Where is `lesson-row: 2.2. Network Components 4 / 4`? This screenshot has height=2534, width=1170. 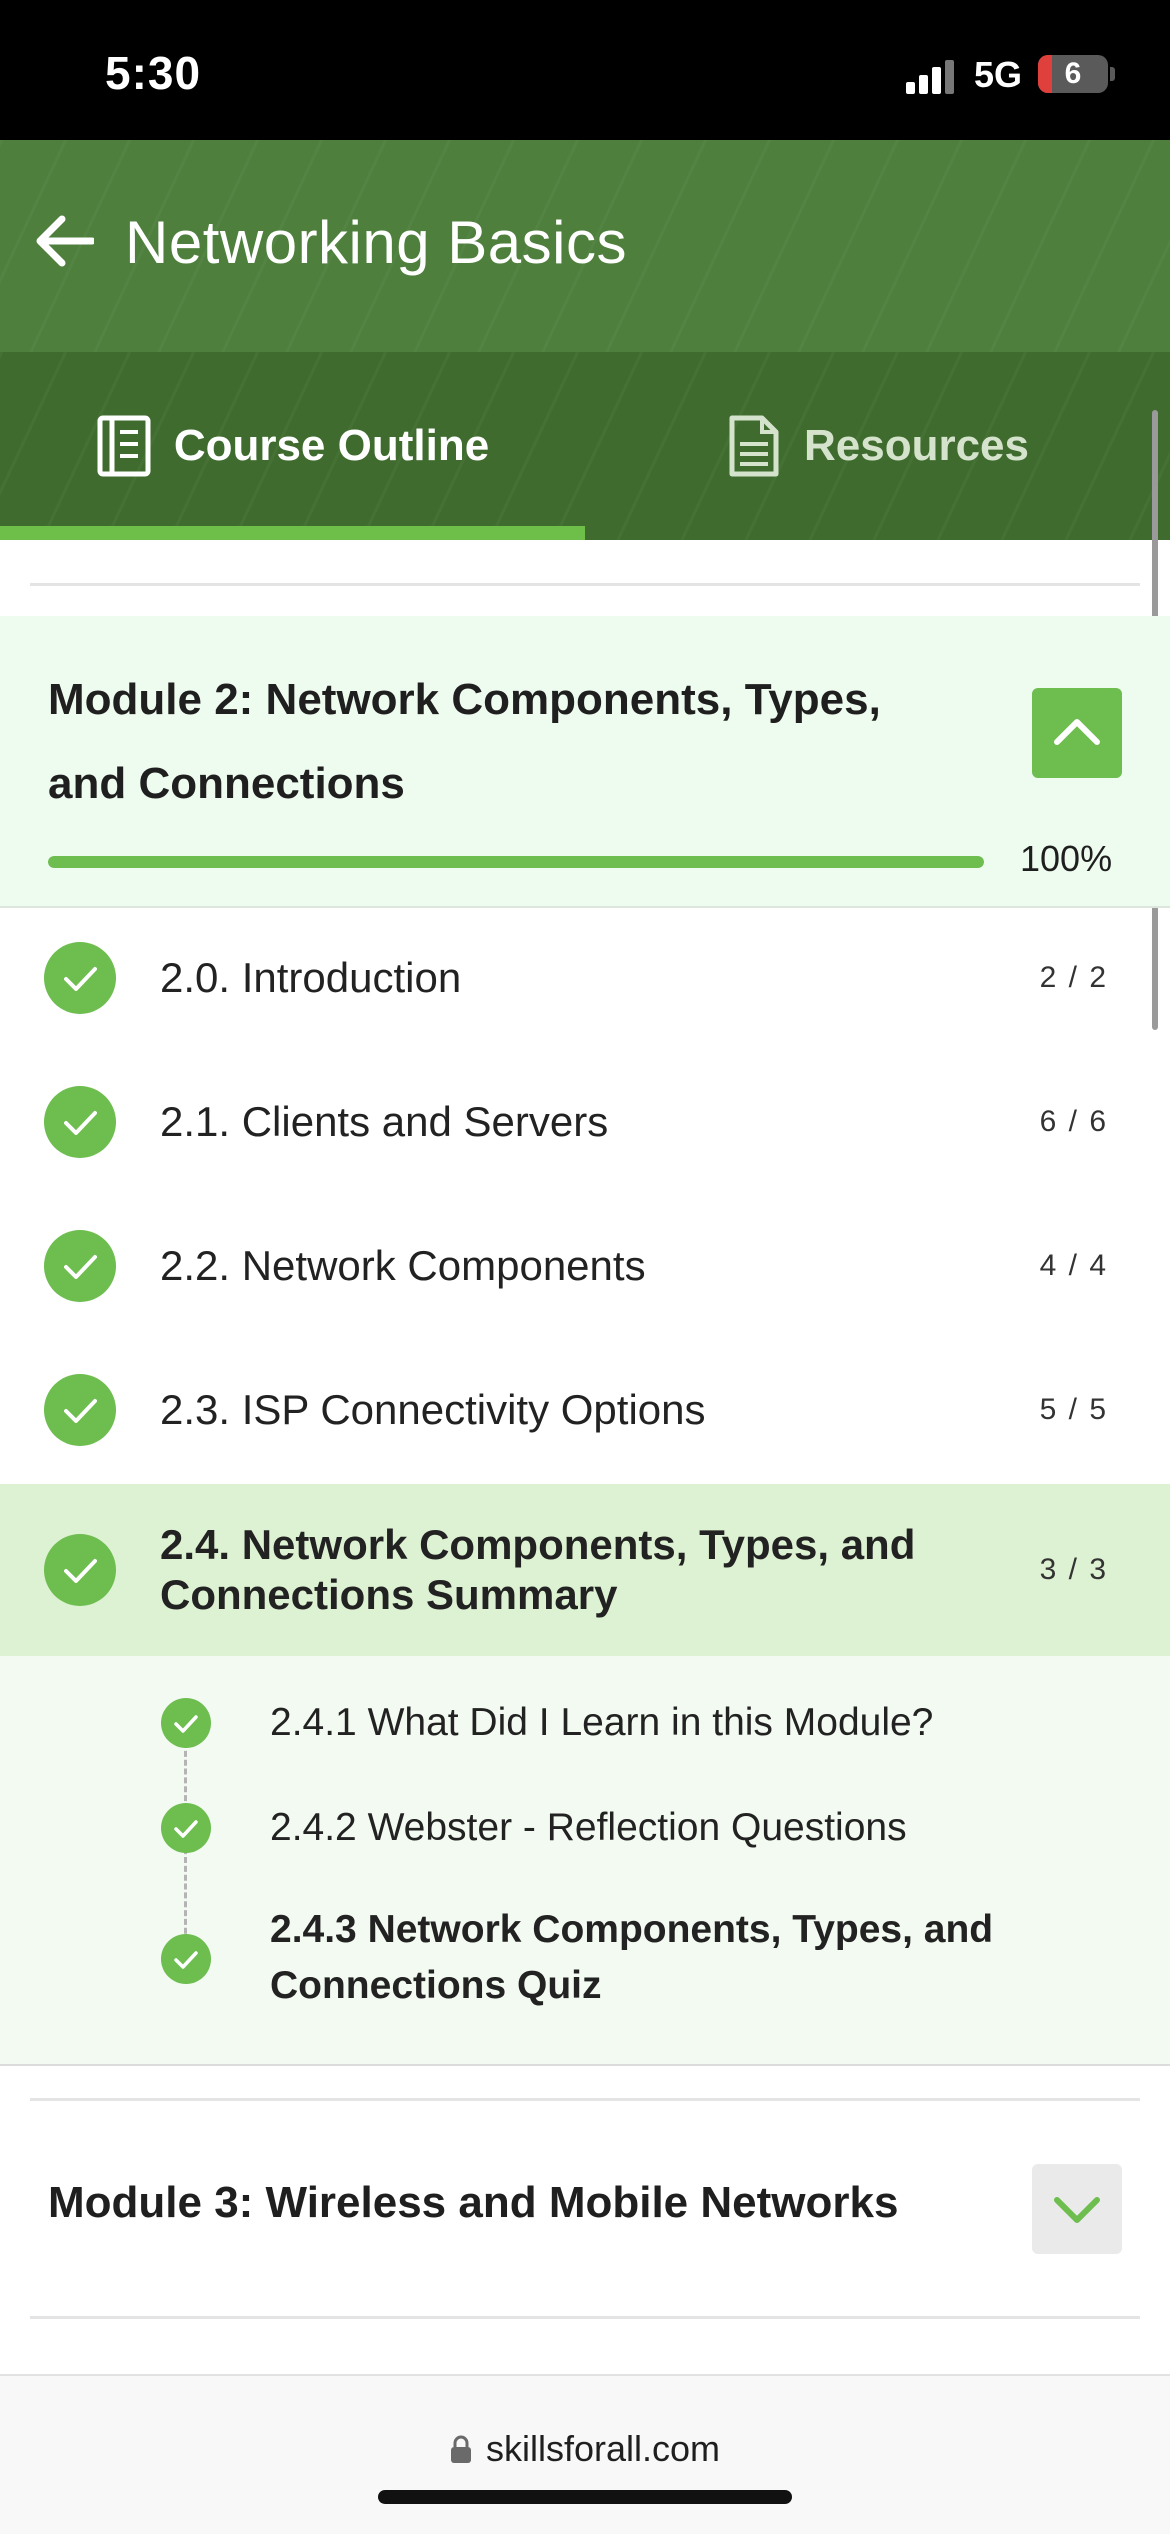 lesson-row: 2.2. Network Components 4 / 4 is located at coordinates (585, 1266).